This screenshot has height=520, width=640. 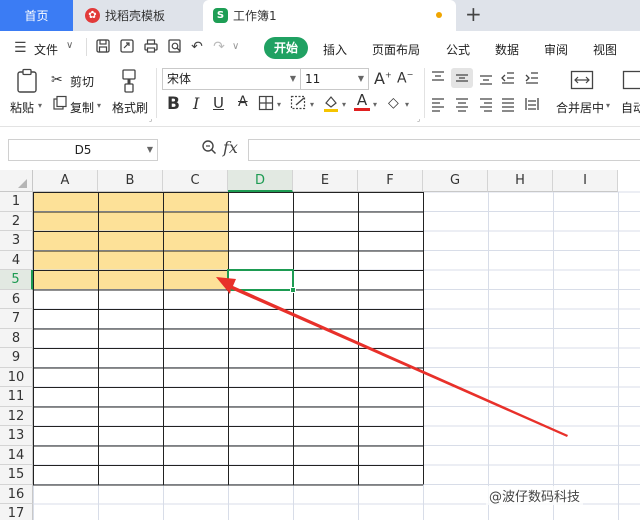 I want to click on menu-view: 视图, so click(x=605, y=49).